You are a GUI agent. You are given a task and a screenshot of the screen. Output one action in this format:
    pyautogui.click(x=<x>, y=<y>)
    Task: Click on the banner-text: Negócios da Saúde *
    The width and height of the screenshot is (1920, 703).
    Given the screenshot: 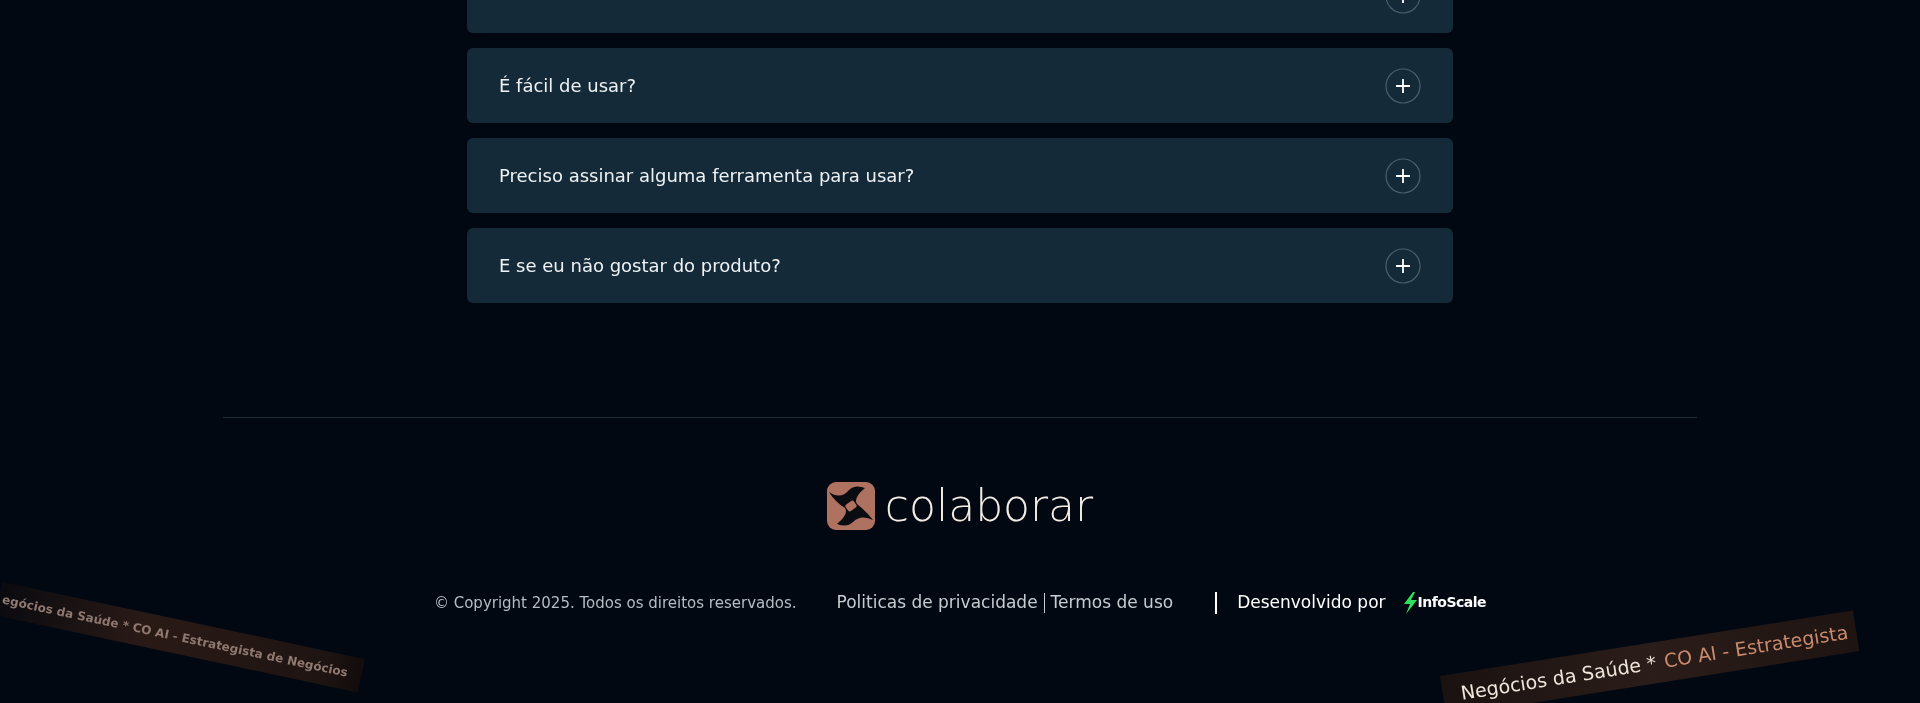 What is the action you would take?
    pyautogui.click(x=1558, y=676)
    